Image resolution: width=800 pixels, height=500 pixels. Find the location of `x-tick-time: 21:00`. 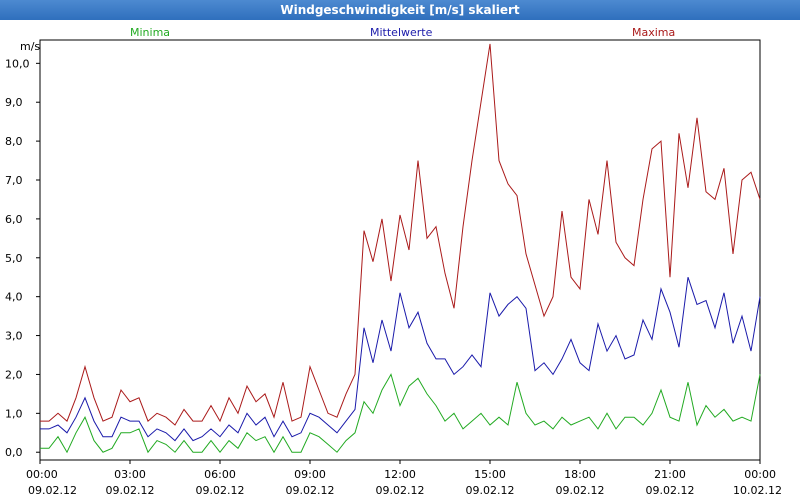

x-tick-time: 21:00 is located at coordinates (670, 474).